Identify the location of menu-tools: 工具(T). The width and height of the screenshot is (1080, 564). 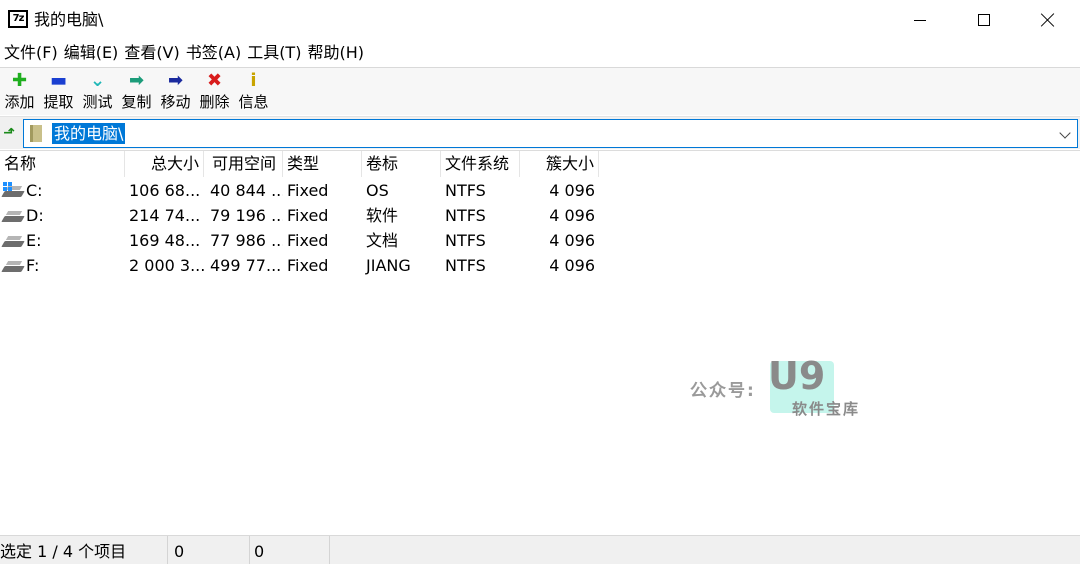
(275, 53).